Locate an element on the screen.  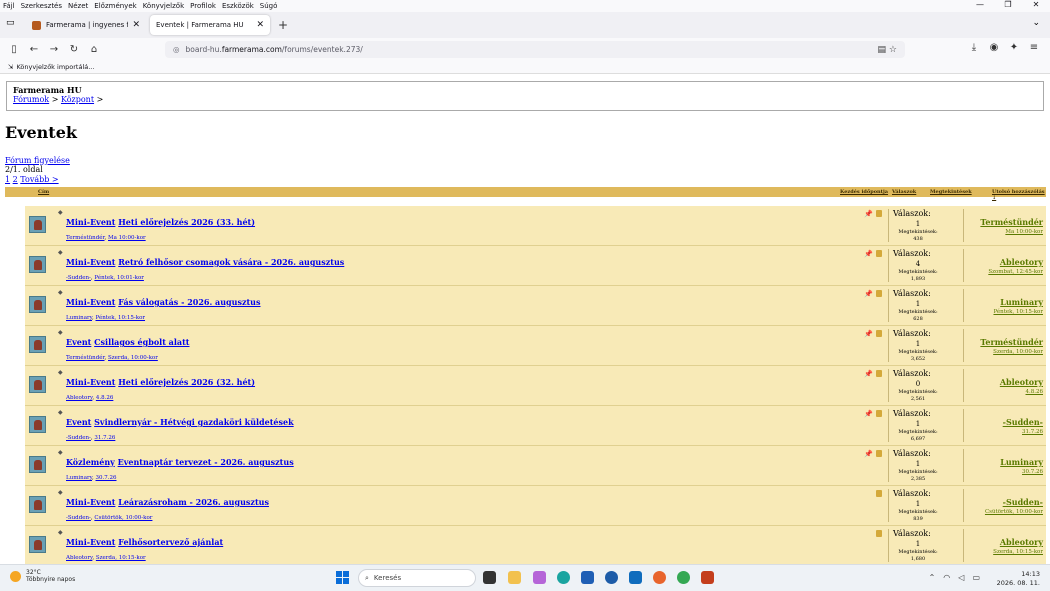
thread-date: Szerda, 10:15-kor is located at coordinates (121, 558).